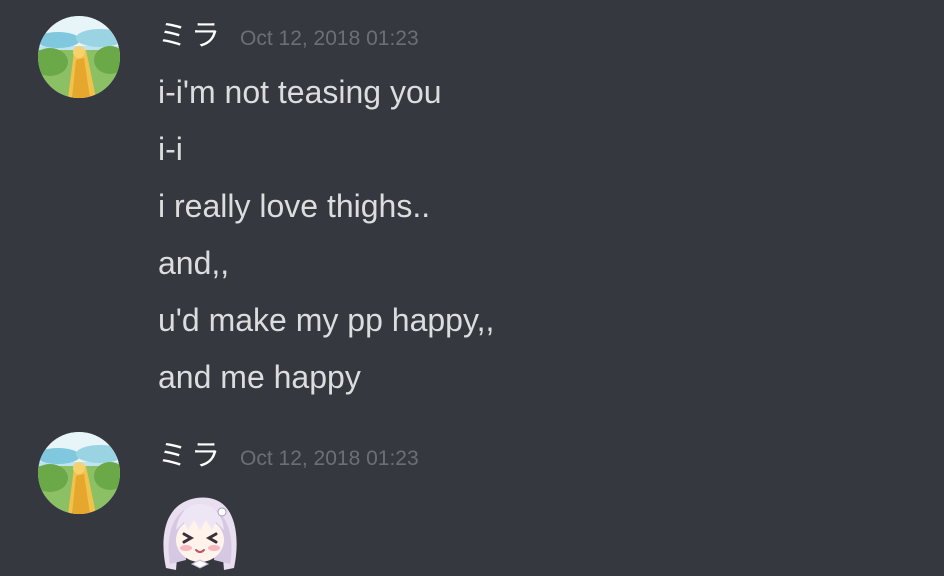 The height and width of the screenshot is (576, 944). Describe the element at coordinates (294, 206) in the screenshot. I see `message-line: i really love thighs..` at that location.